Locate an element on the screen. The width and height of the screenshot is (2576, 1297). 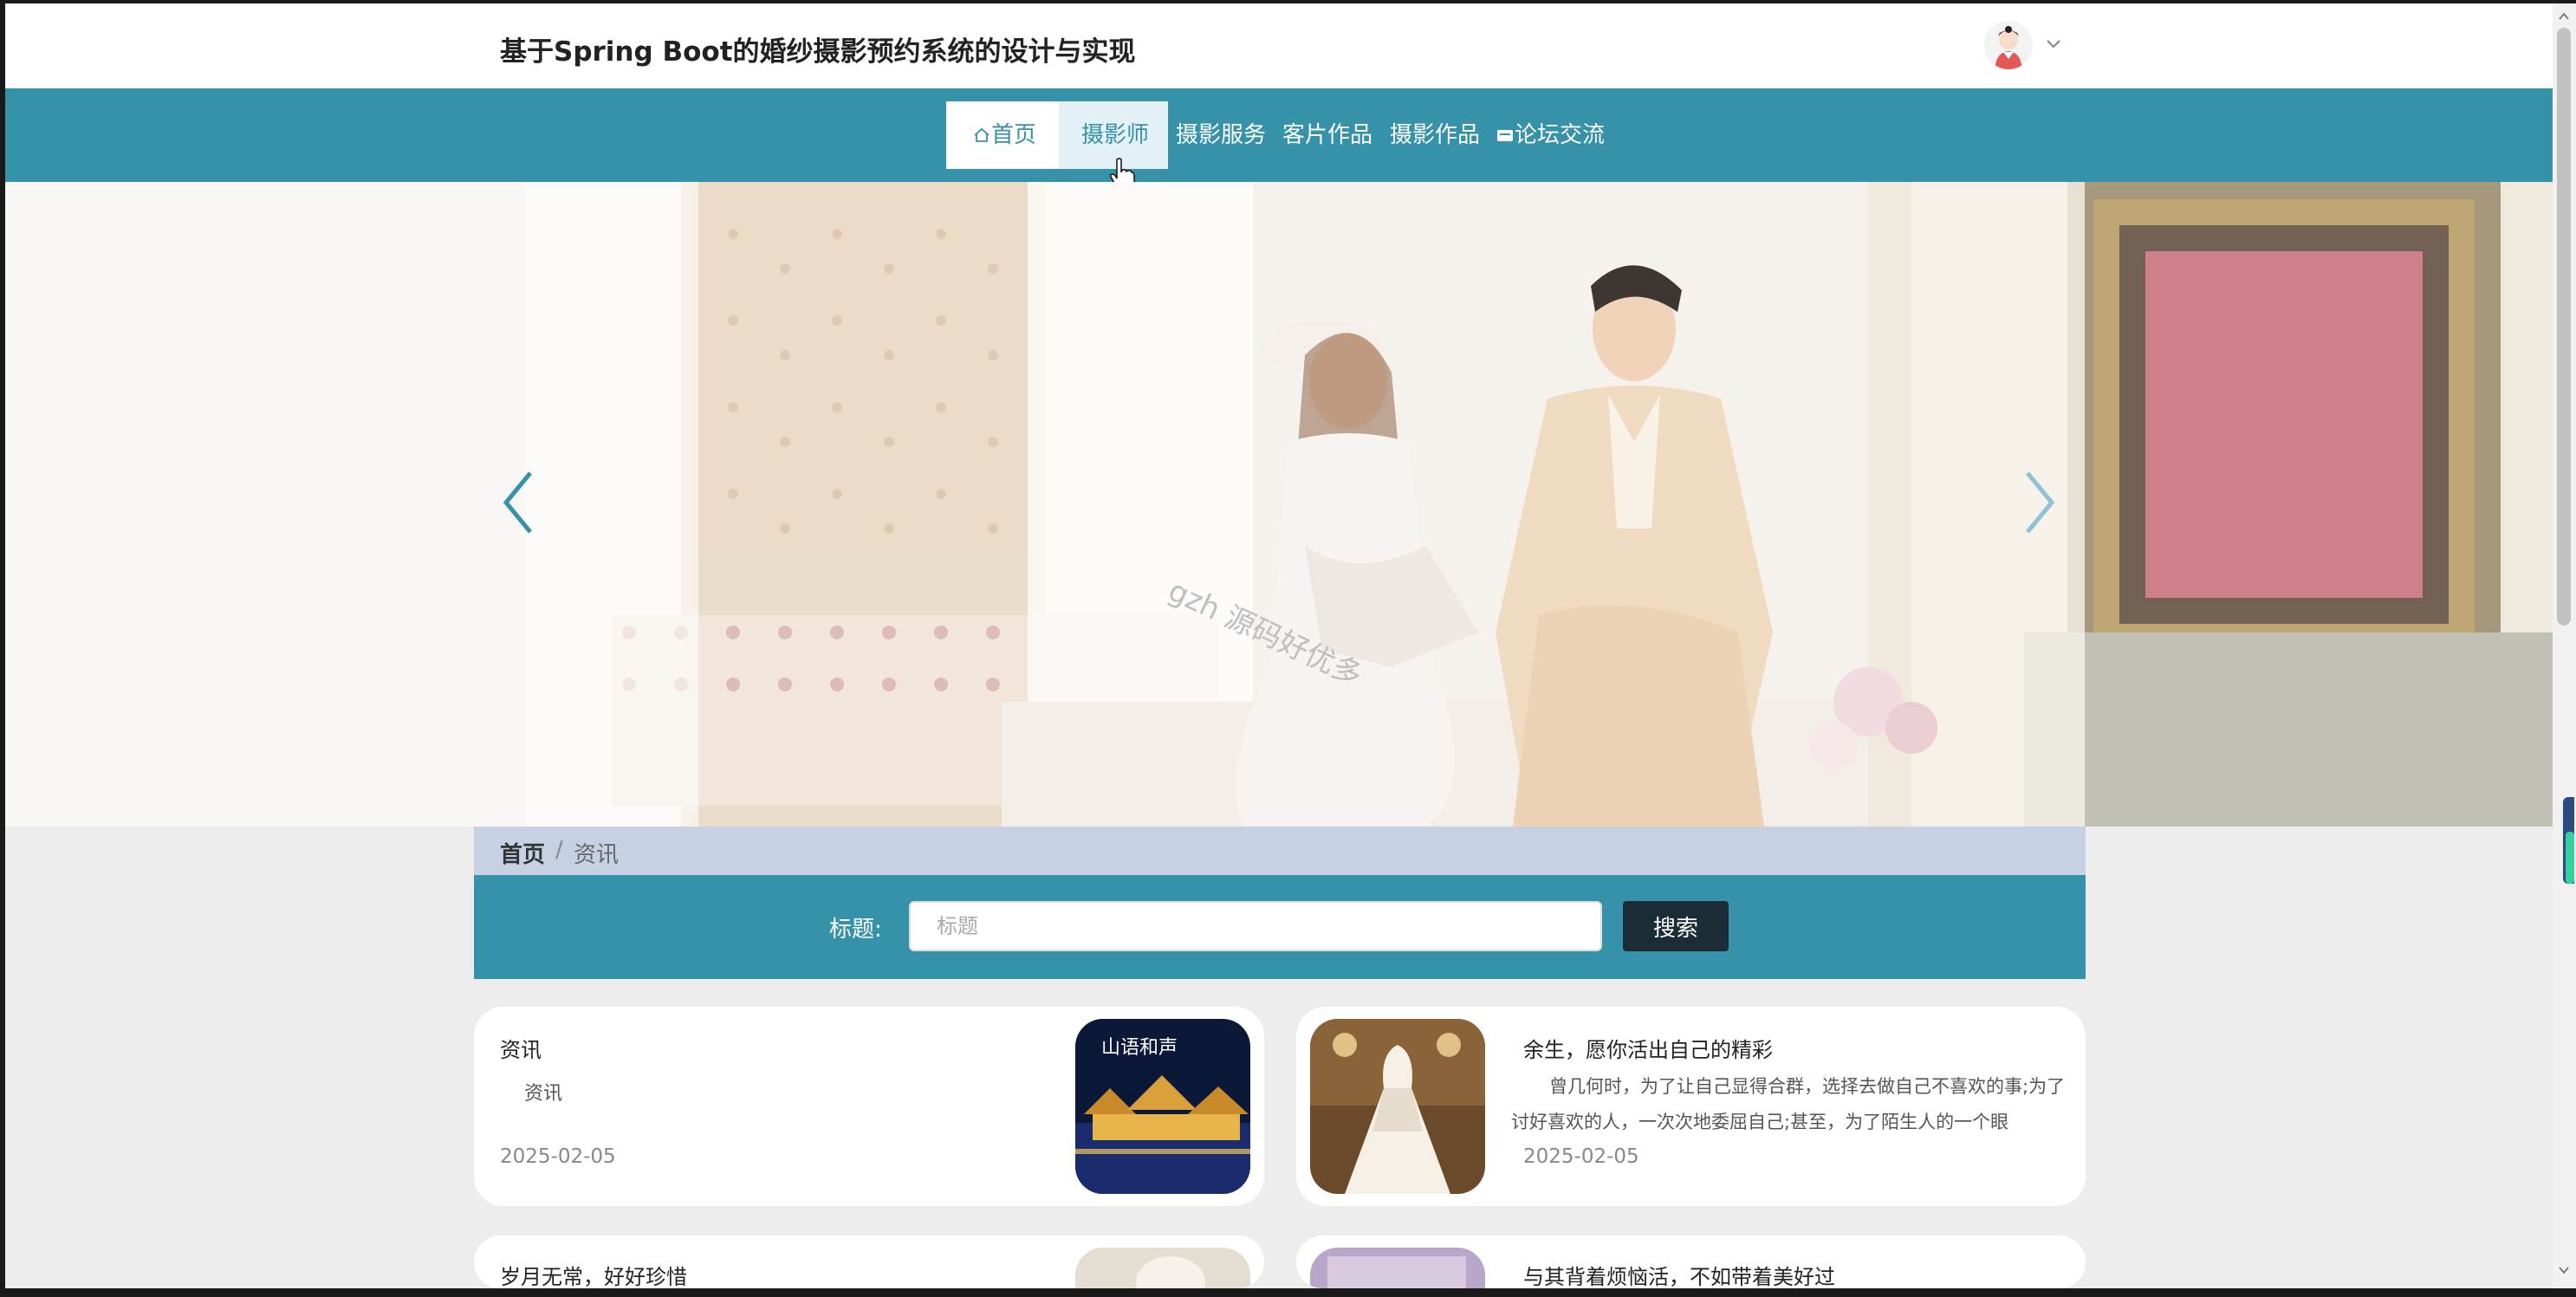
news-title: 余生，愿你活出自己的精彩 is located at coordinates (1648, 1050).